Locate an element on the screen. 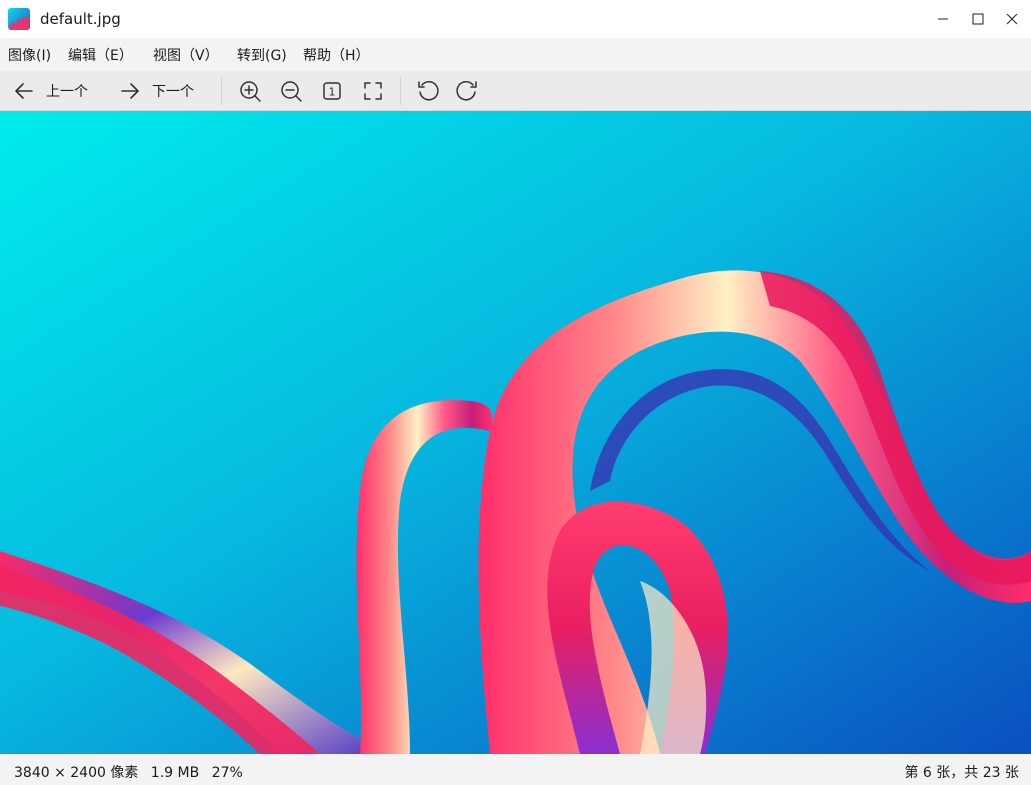 This screenshot has width=1031, height=785. maximize-icon is located at coordinates (978, 19).